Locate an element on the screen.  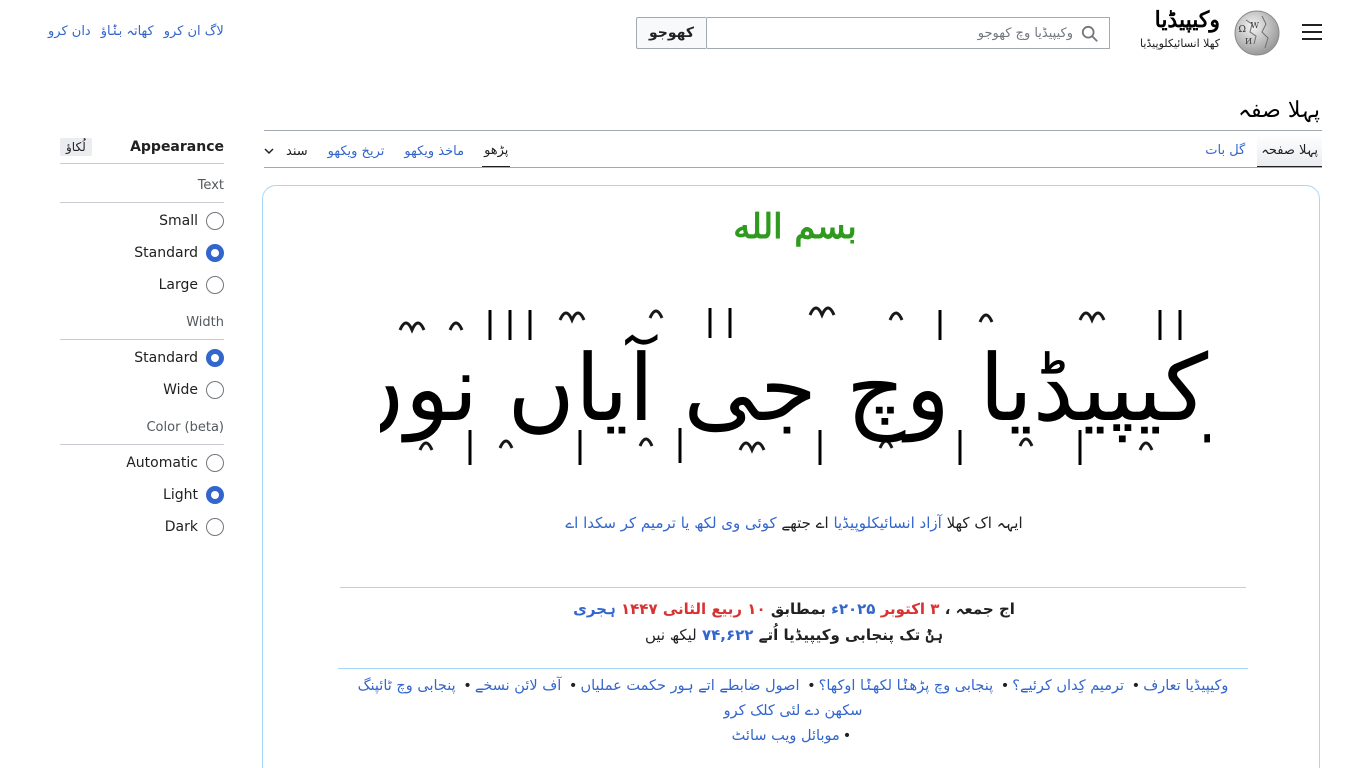
login-link: لاگ ان کرو is located at coordinates (194, 31).